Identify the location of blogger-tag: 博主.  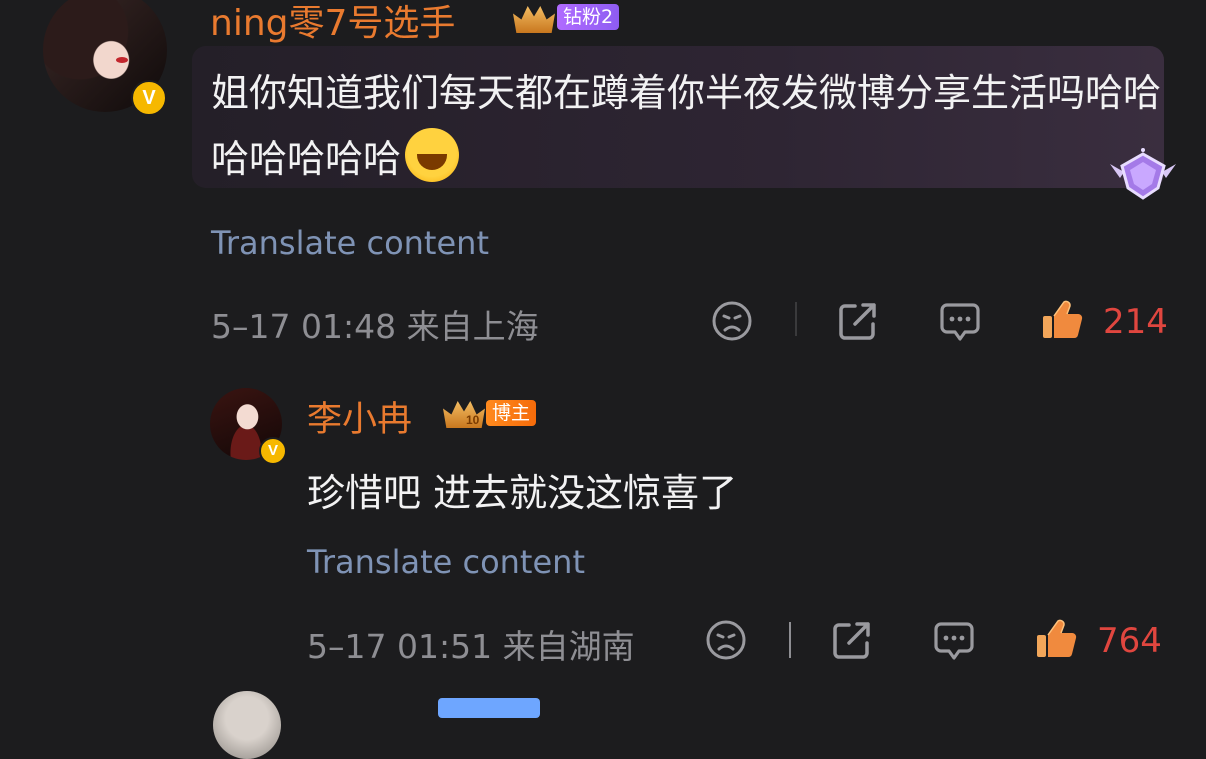
(511, 413).